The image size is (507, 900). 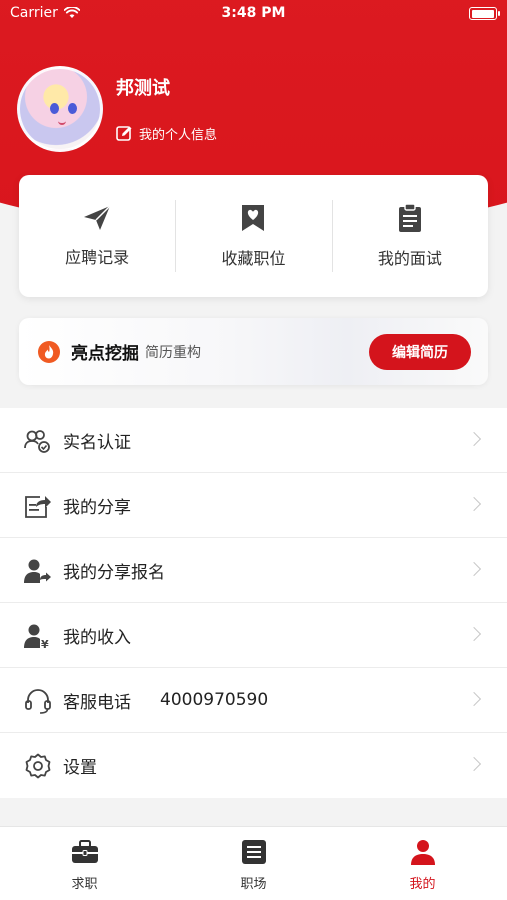 What do you see at coordinates (409, 258) in the screenshot?
I see `my-interviews-label: 我的面试` at bounding box center [409, 258].